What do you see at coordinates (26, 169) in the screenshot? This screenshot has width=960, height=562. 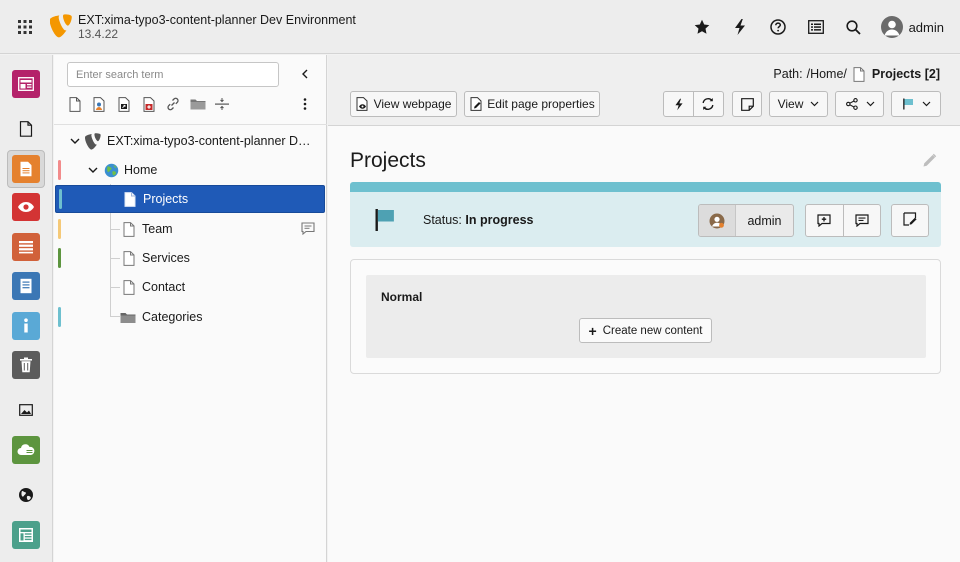 I see `page-module` at bounding box center [26, 169].